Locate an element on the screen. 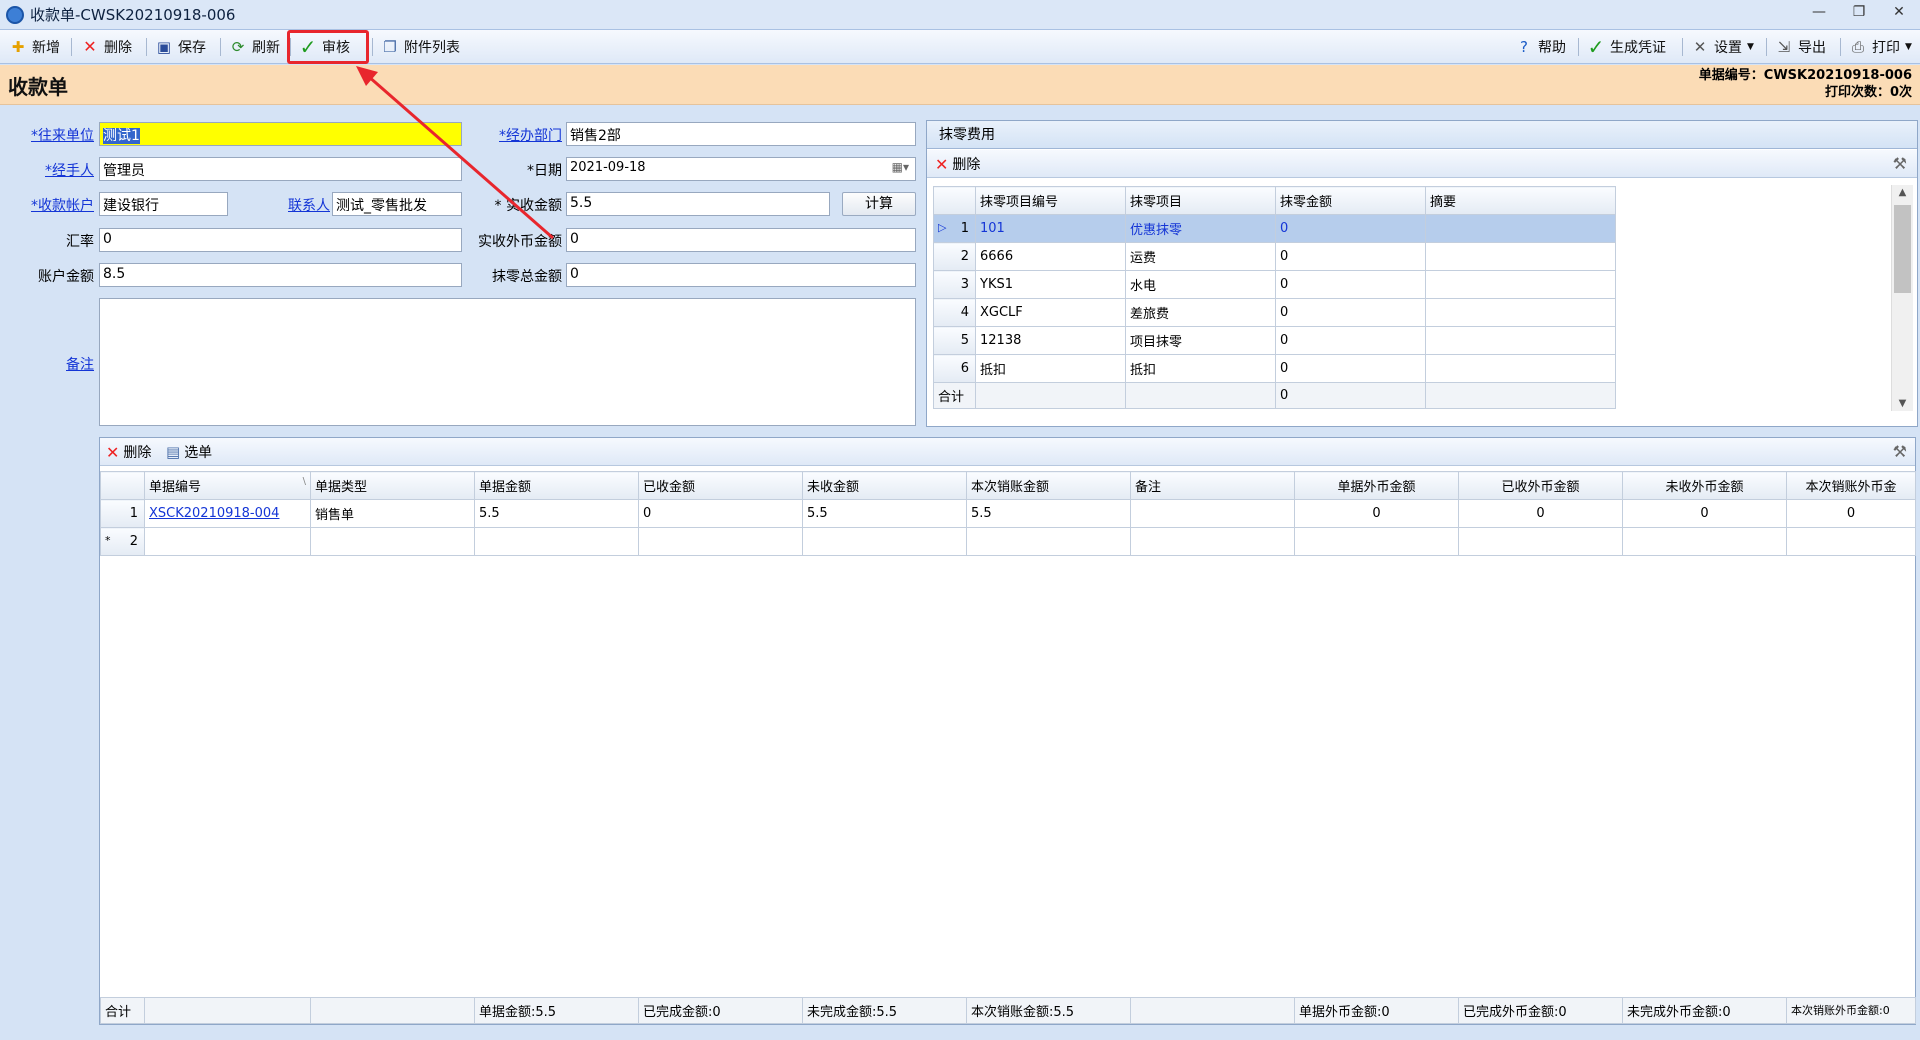 The image size is (1920, 1040). received-label: * 实收金额 is located at coordinates (528, 206).